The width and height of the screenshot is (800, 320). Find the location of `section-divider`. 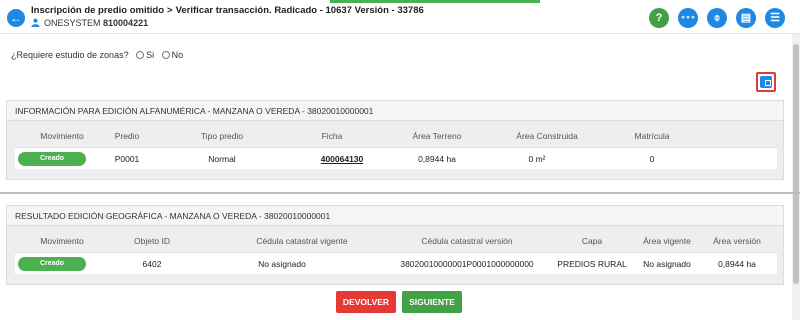

section-divider is located at coordinates (400, 193).